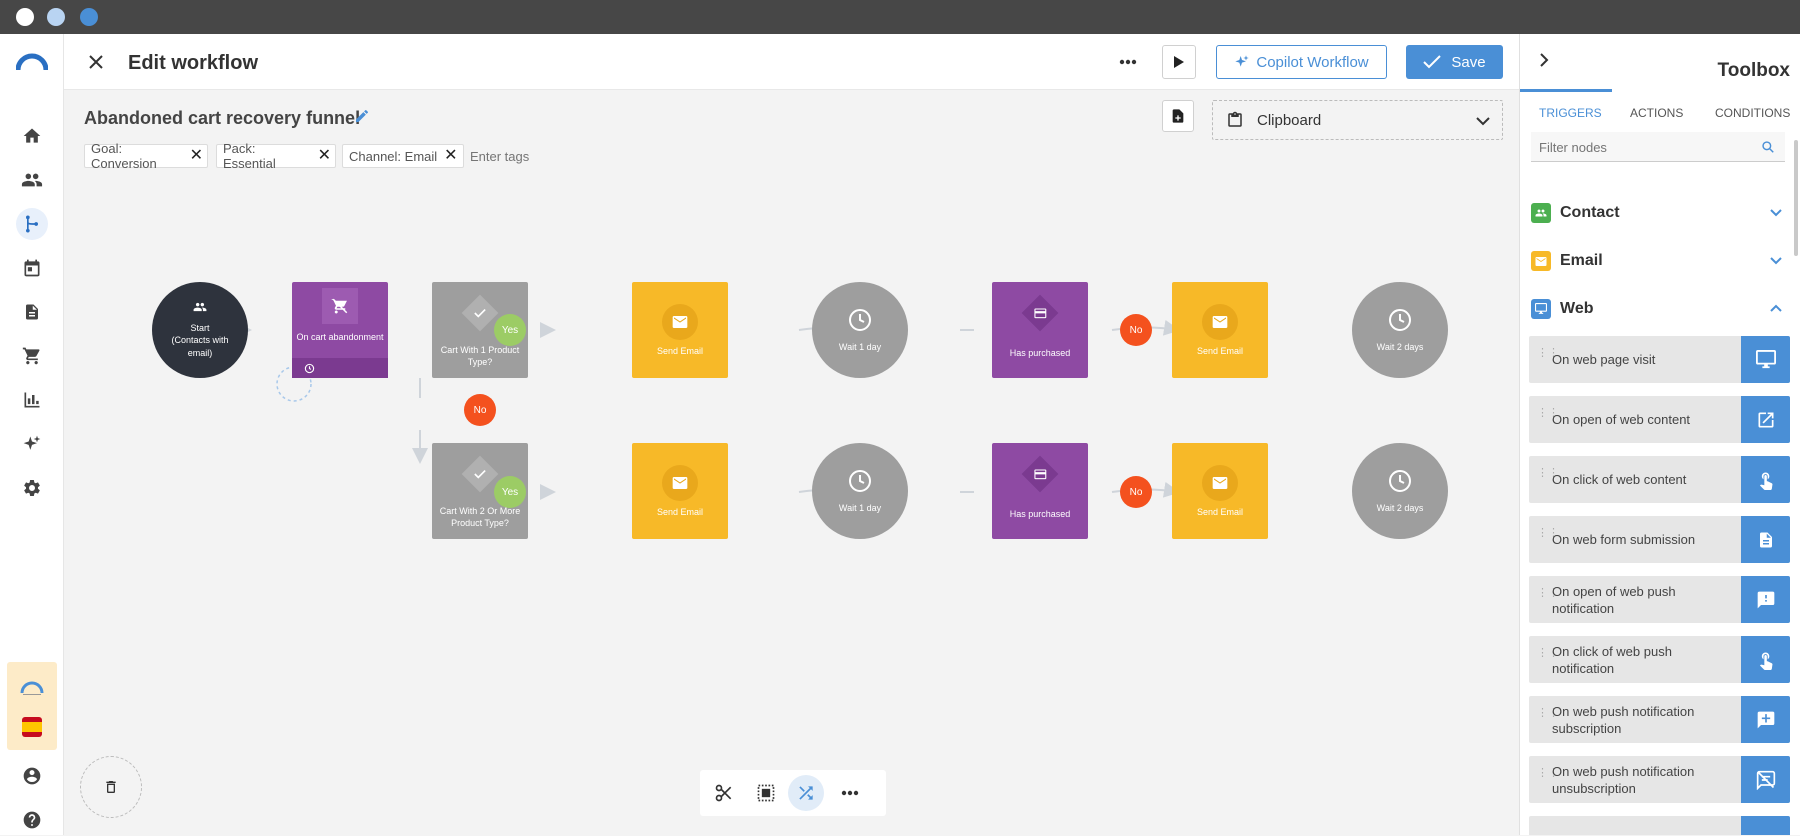 The width and height of the screenshot is (1800, 836). Describe the element at coordinates (1604, 359) in the screenshot. I see `trigger-item-label: On web page visit` at that location.